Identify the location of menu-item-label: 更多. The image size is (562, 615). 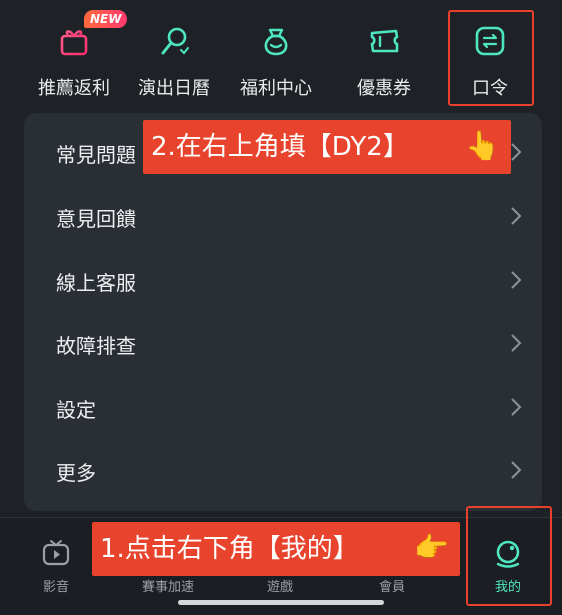
(76, 473).